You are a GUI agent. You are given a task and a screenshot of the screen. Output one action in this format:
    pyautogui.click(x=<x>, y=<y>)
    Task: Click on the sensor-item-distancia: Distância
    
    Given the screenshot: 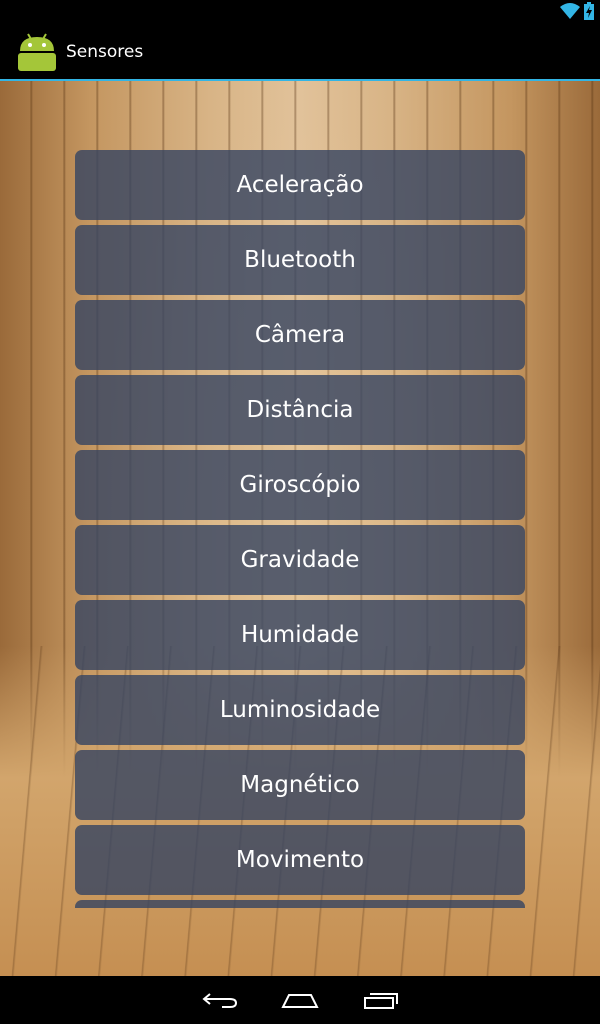 What is the action you would take?
    pyautogui.click(x=300, y=410)
    